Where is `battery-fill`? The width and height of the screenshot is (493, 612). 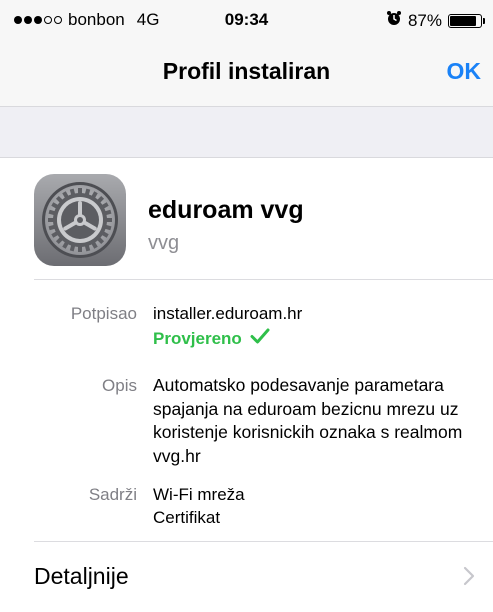
battery-fill is located at coordinates (463, 20).